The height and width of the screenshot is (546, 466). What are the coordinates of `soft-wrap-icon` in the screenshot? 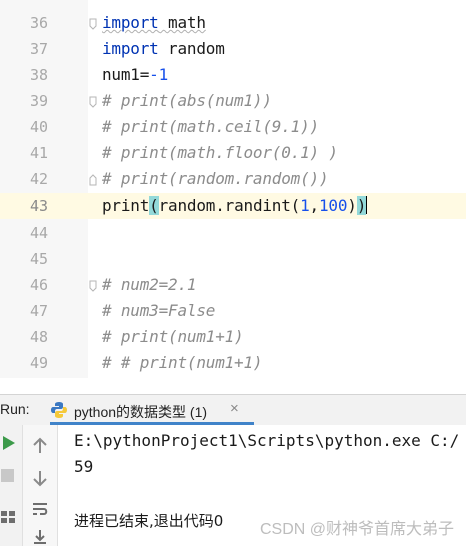 It's located at (40, 509).